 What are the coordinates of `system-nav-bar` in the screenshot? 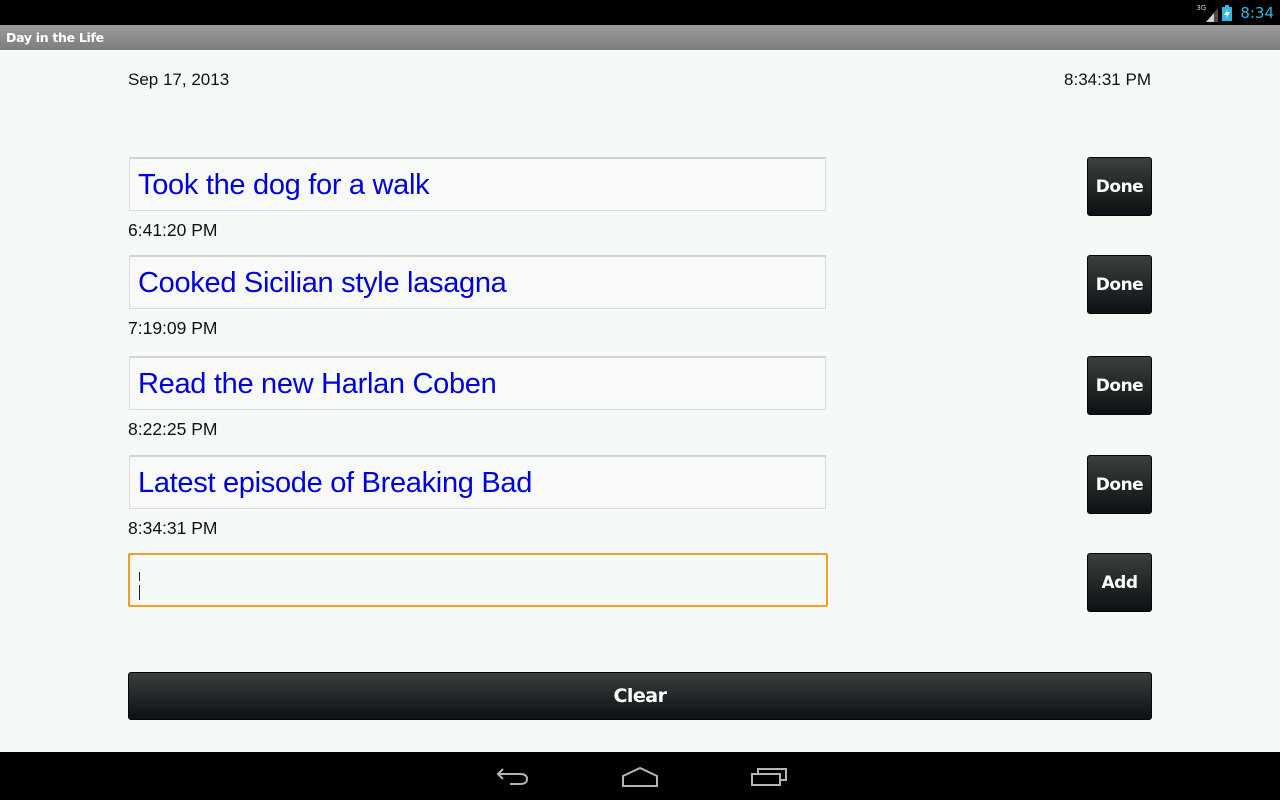 It's located at (640, 776).